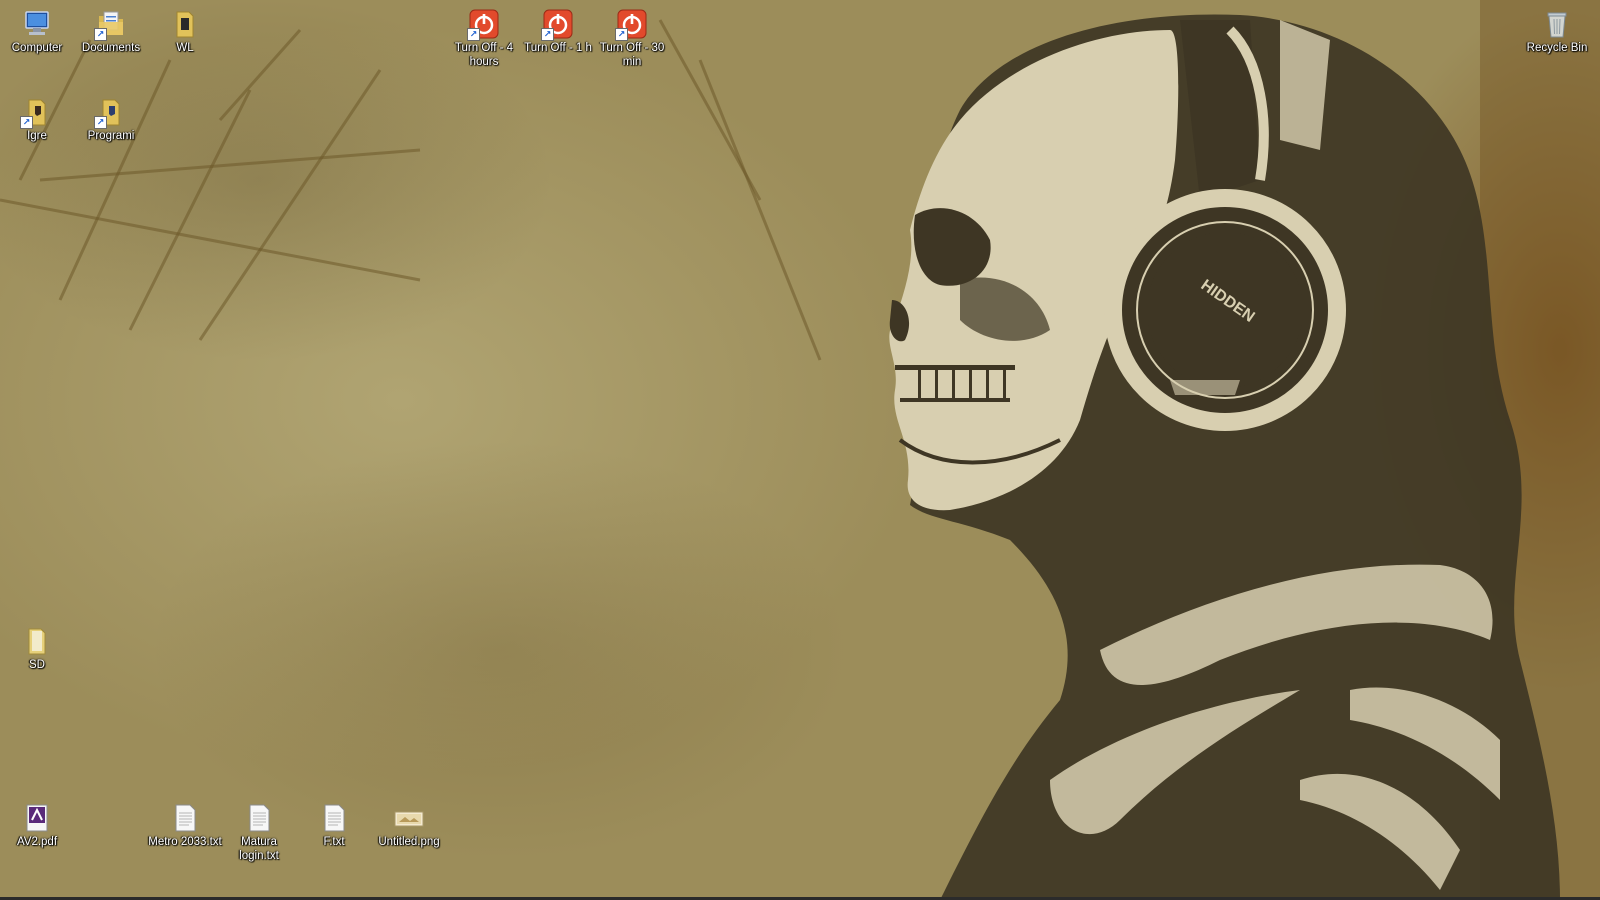 The height and width of the screenshot is (900, 1600). I want to click on desktop-icon-programi: ↗ Programi, so click(111, 119).